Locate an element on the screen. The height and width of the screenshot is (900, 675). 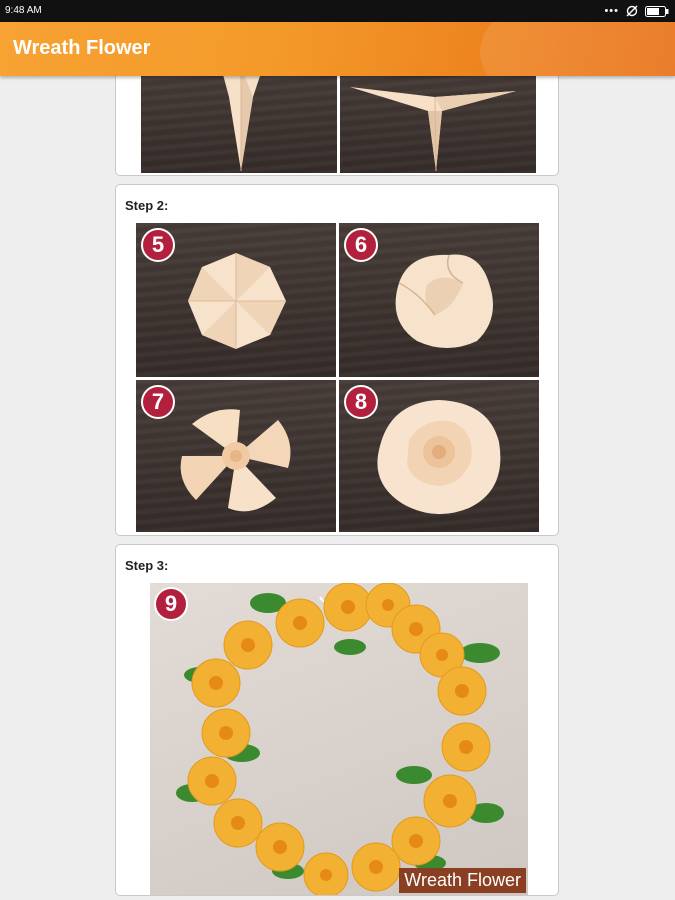
folded-paper-diamond is located at coordinates (241, 123).